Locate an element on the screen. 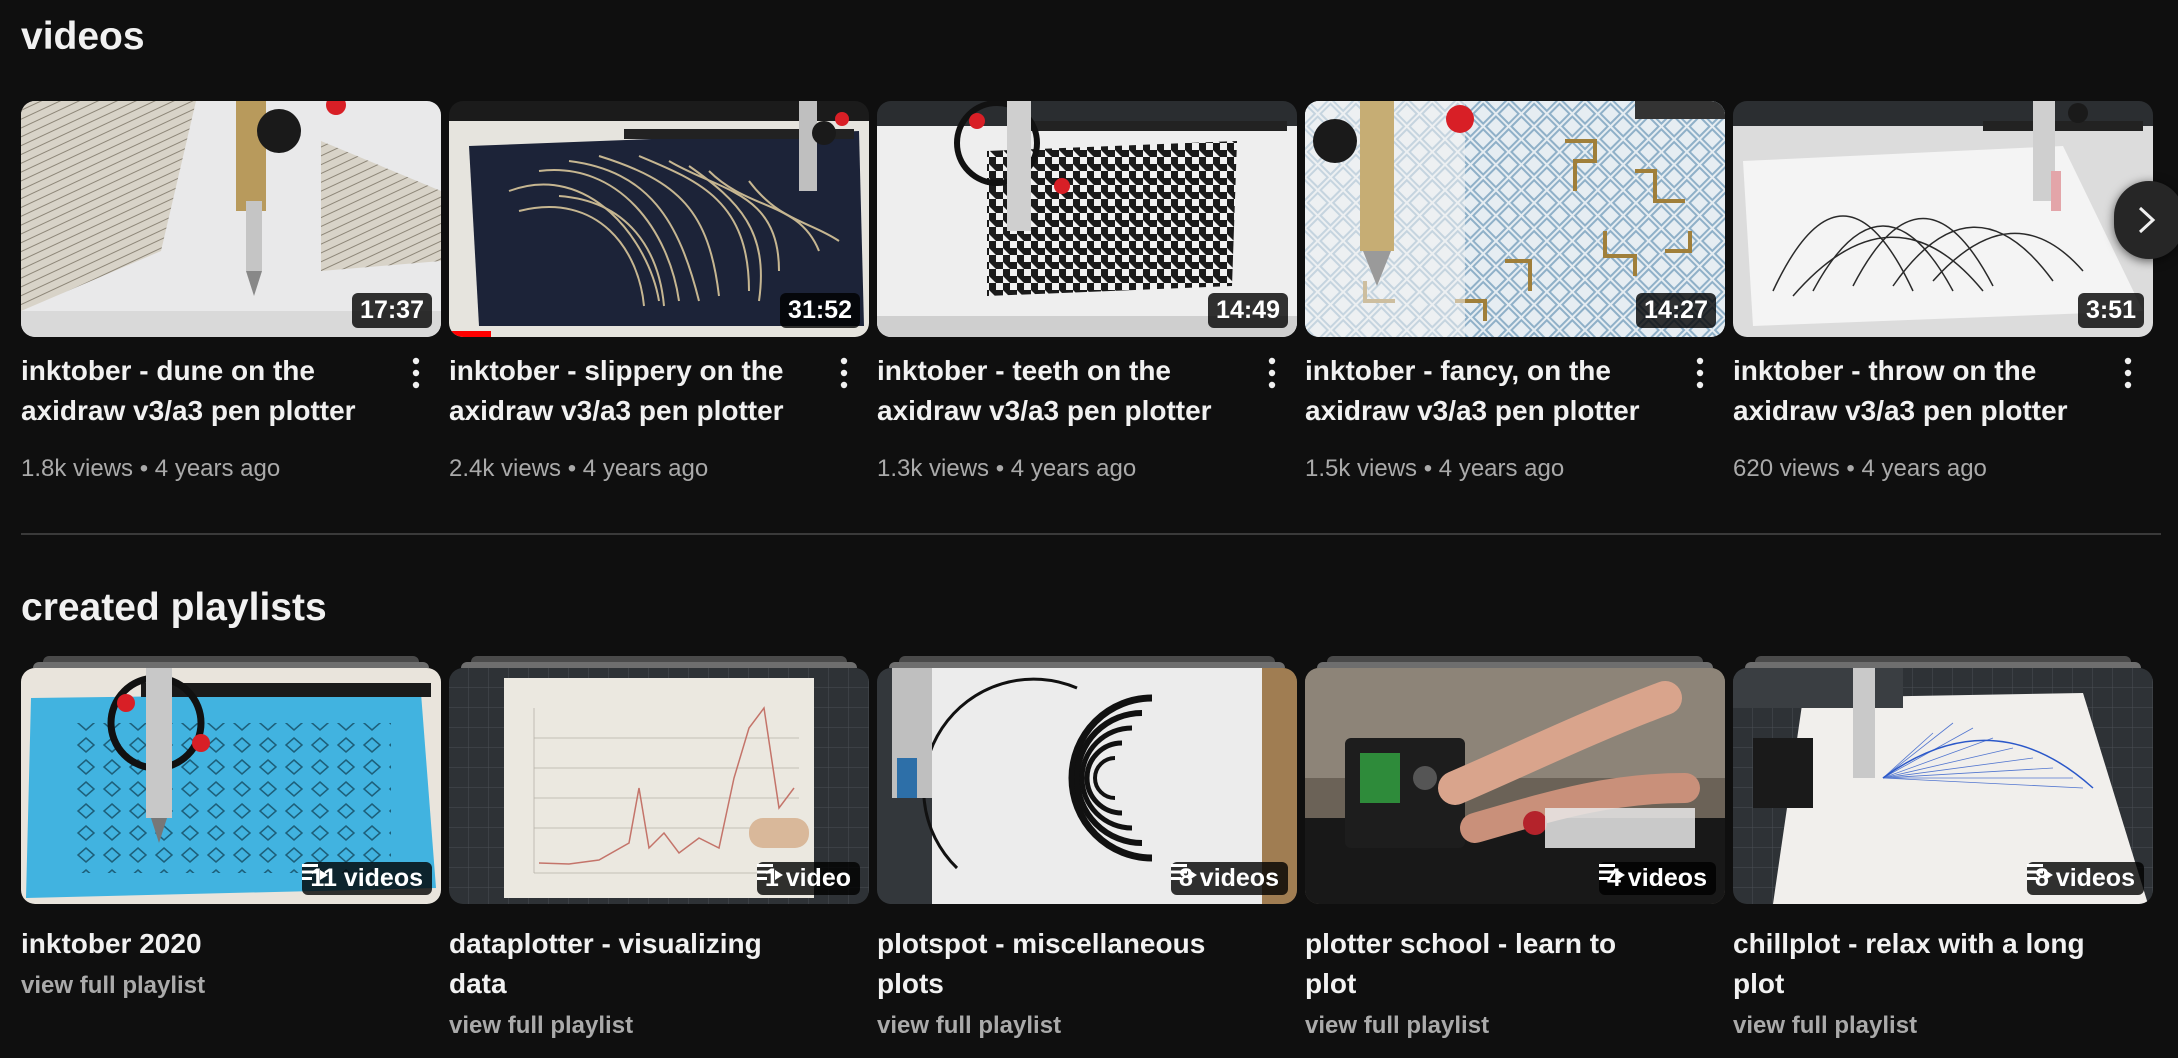  playlist-title: dataplotter - visualizing data is located at coordinates (634, 964).